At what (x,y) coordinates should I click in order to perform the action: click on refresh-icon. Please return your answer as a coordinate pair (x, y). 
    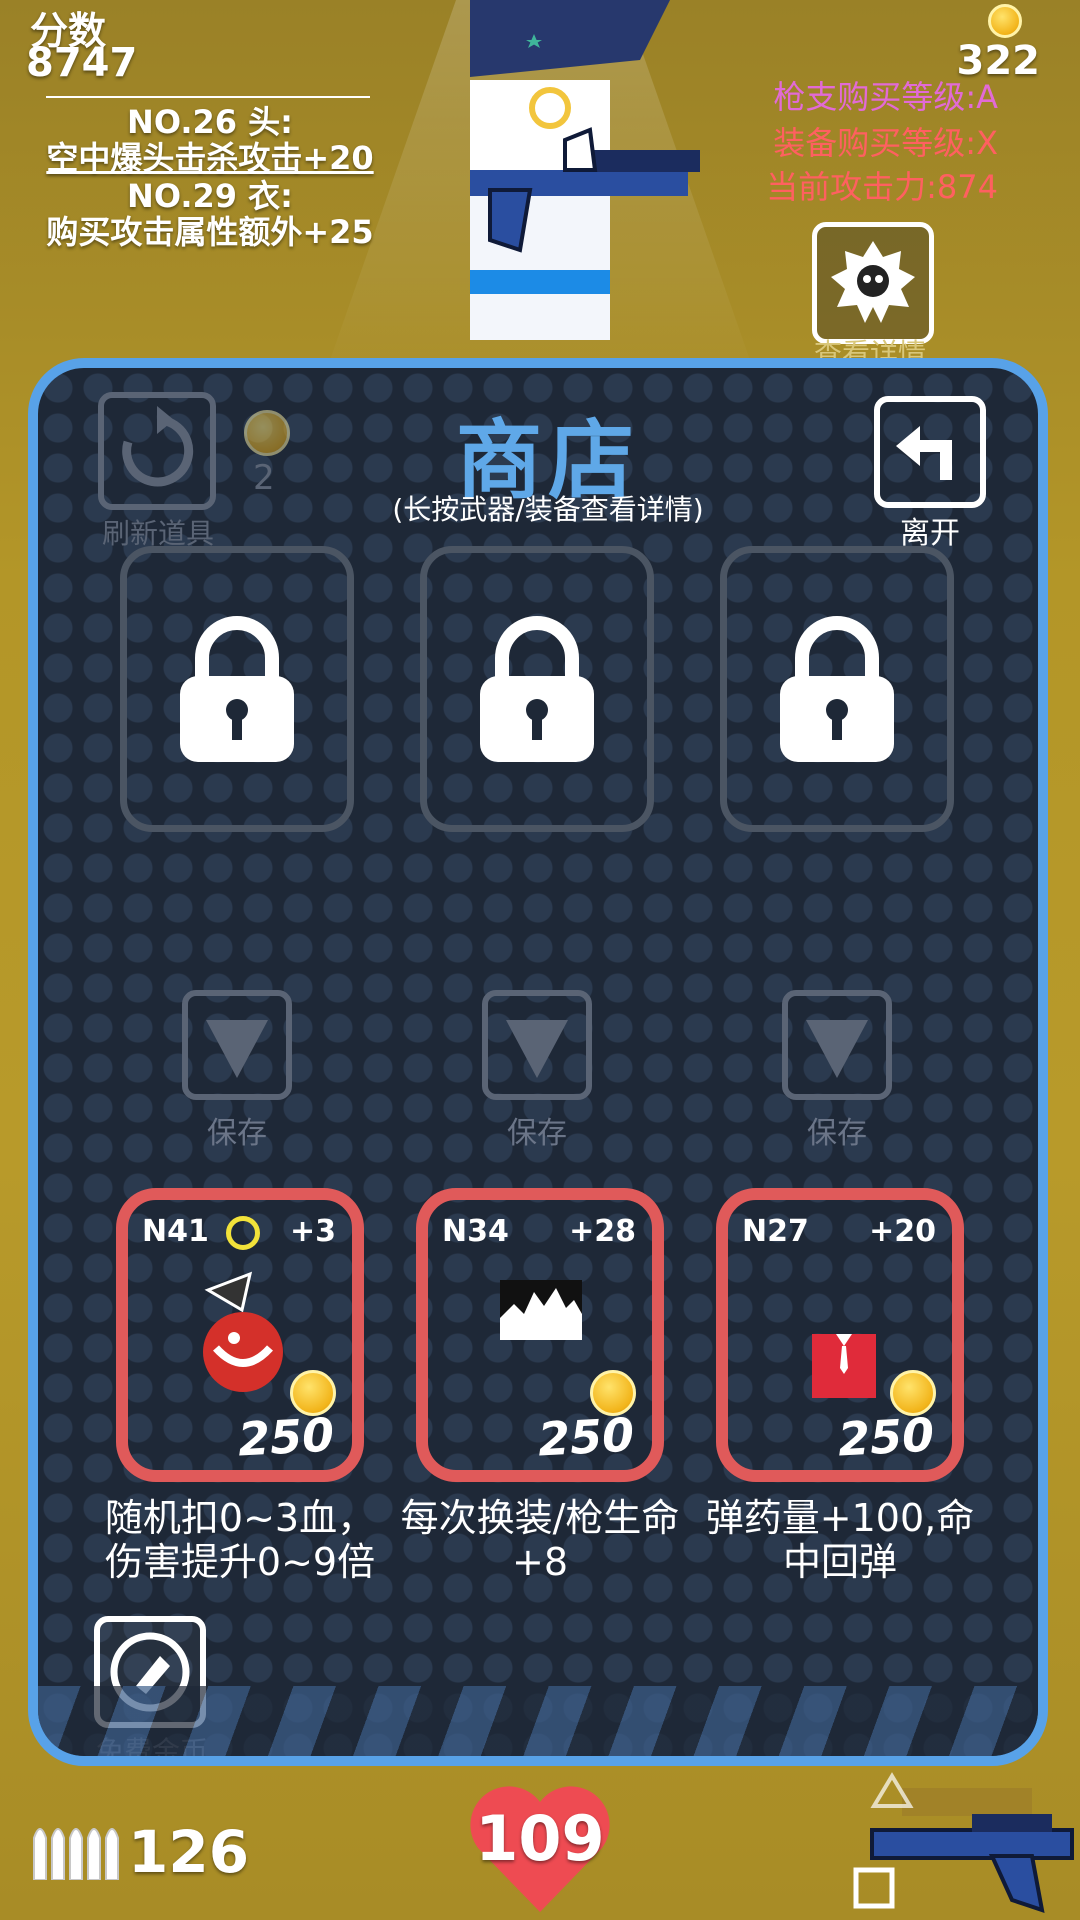
    Looking at the image, I should click on (158, 446).